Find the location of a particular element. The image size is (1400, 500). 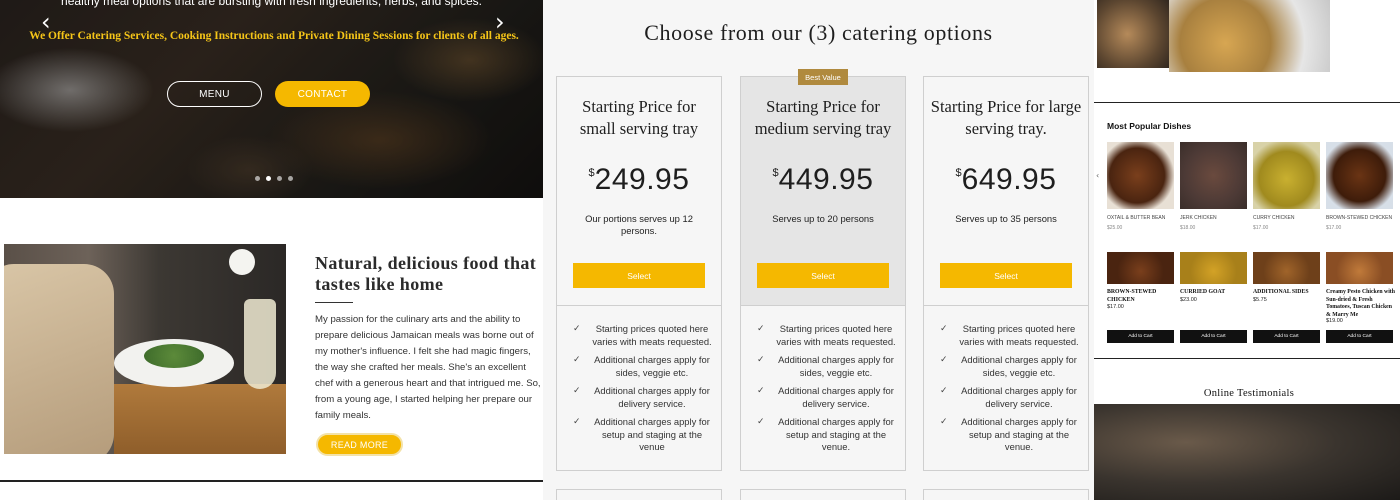

popular-dishes-title: Most Popular Dishes is located at coordinates (1149, 126).